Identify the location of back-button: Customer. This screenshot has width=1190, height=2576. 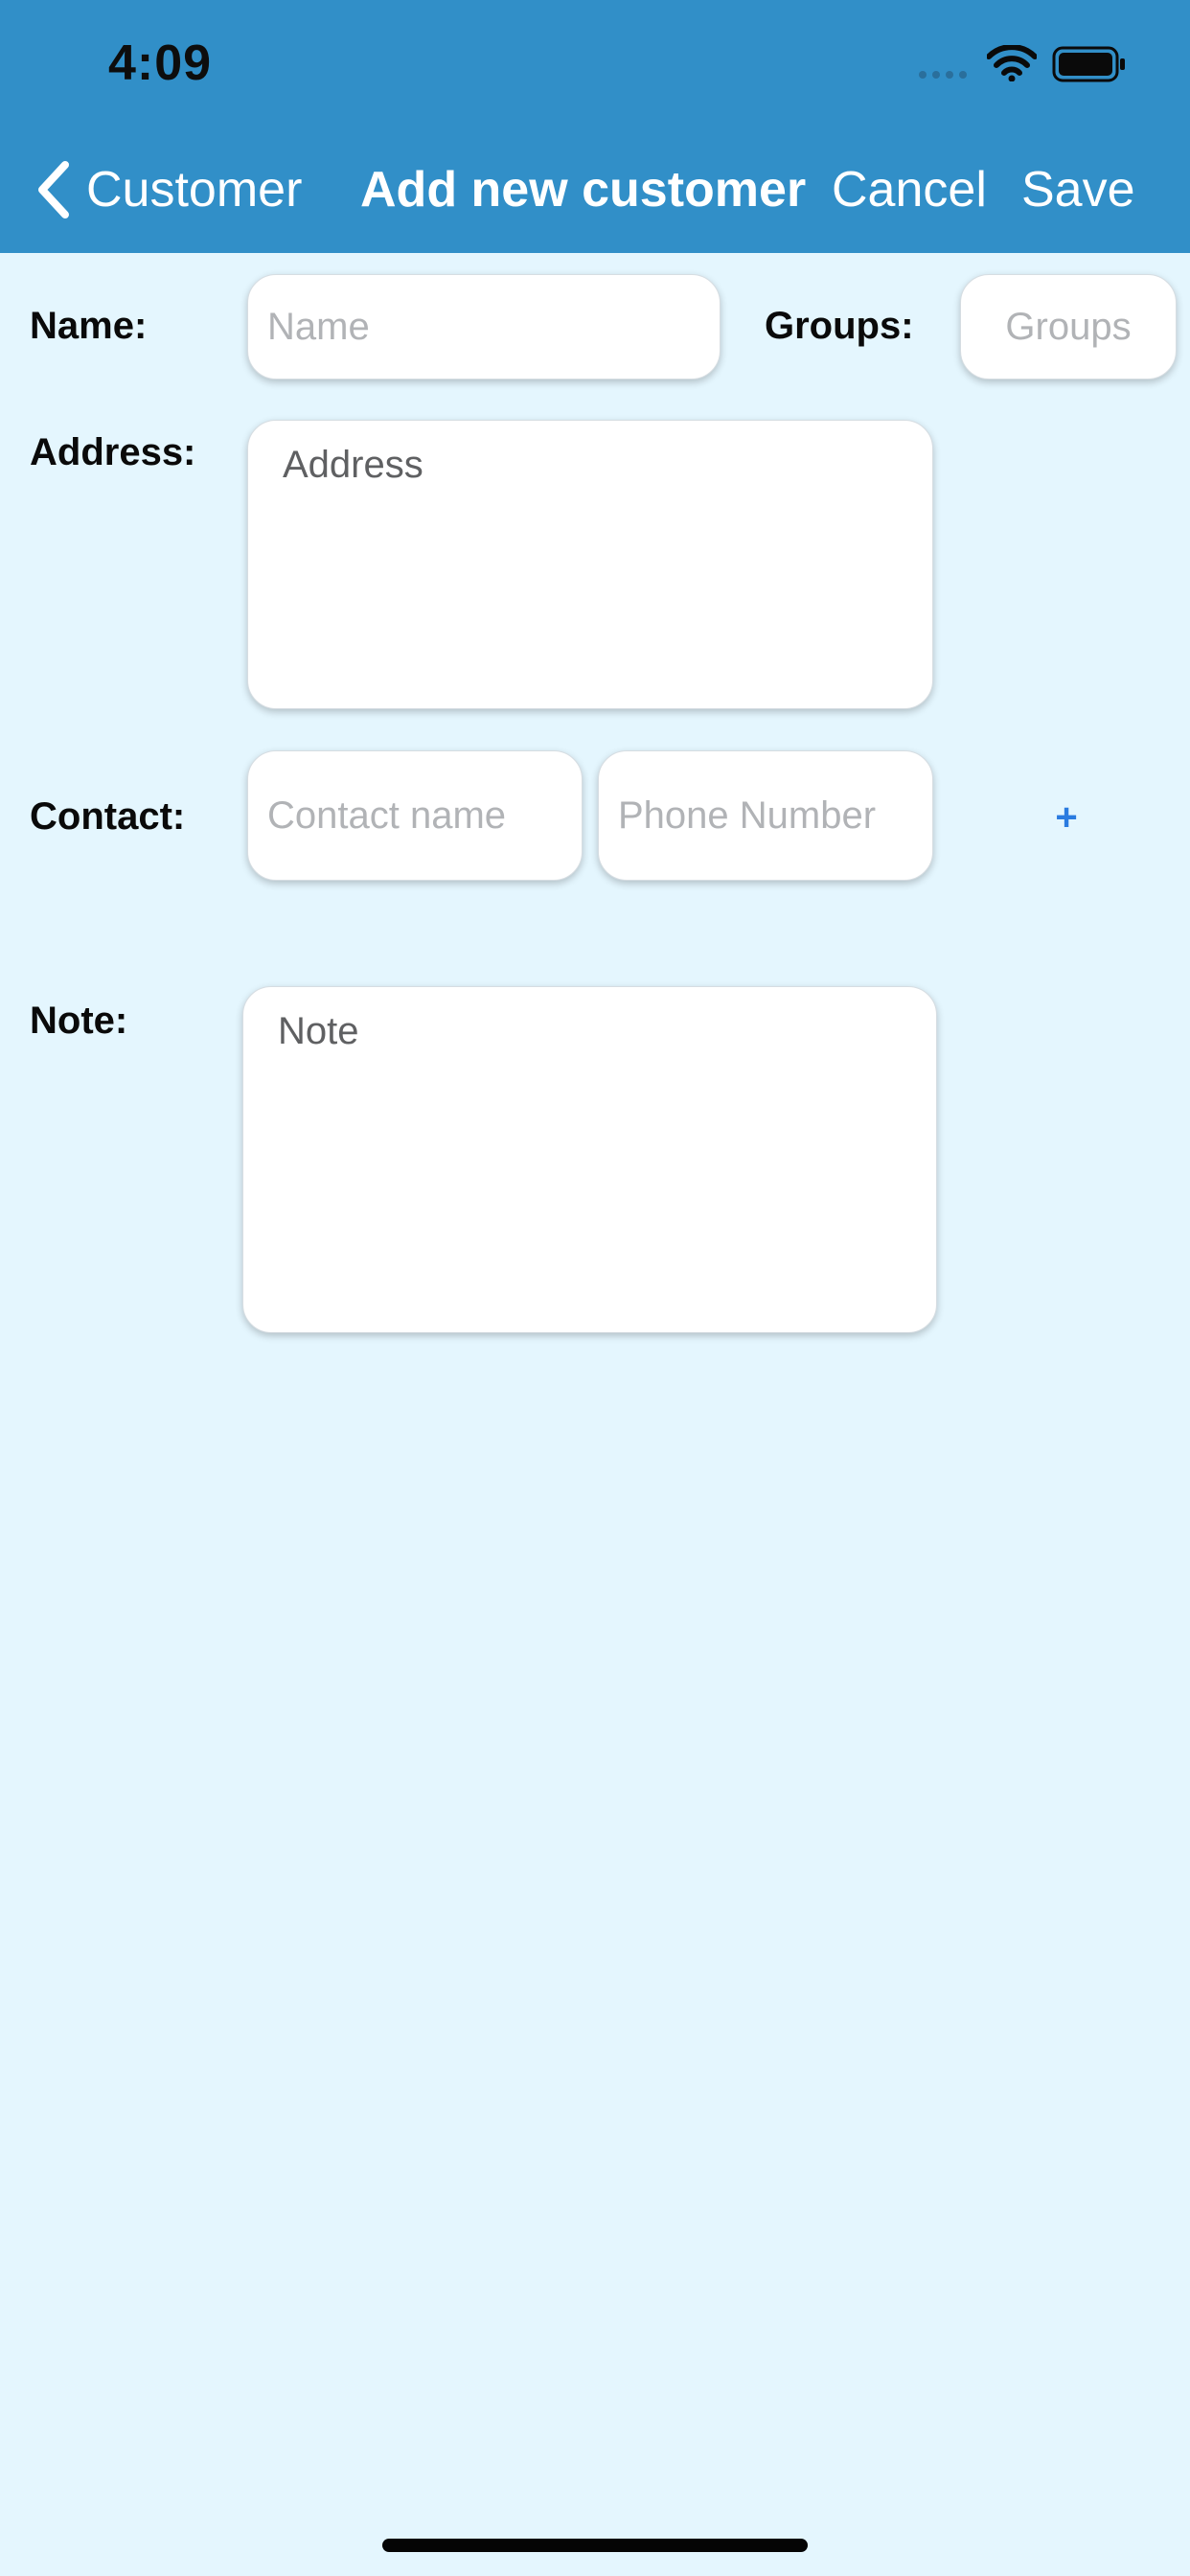
(168, 189).